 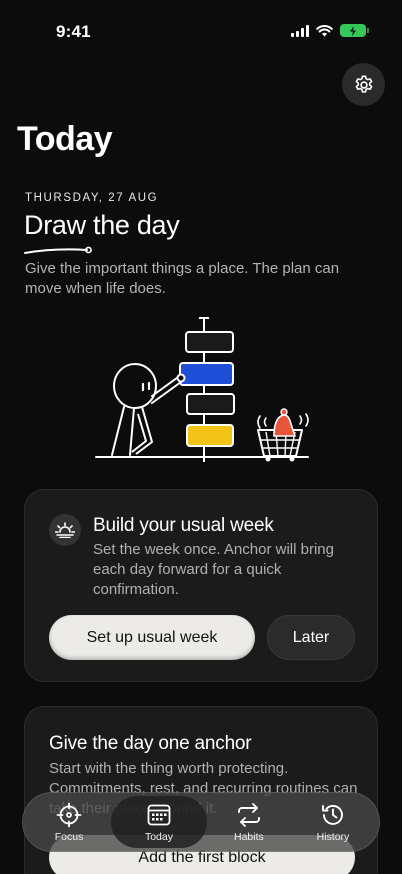 I want to click on tab-bar: Focus Today Habits History, so click(x=201, y=822).